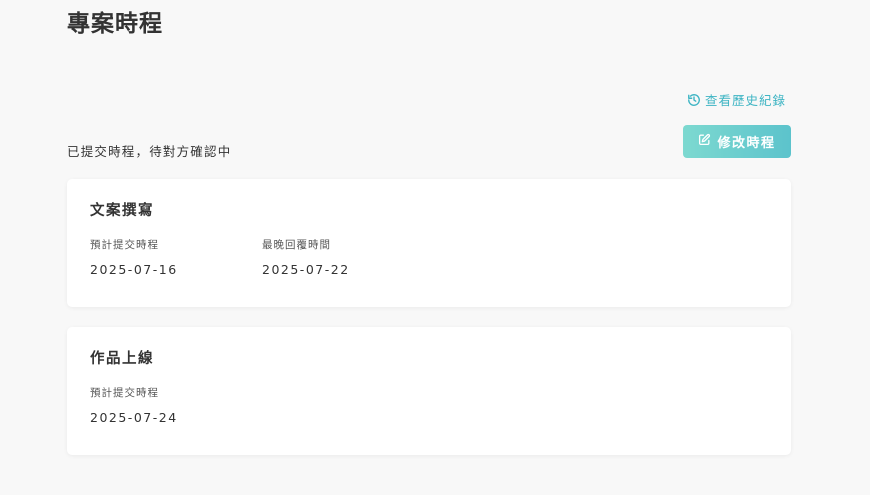 The width and height of the screenshot is (870, 495). Describe the element at coordinates (149, 151) in the screenshot. I see `status-text: 已提交時程，待對方確認中` at that location.